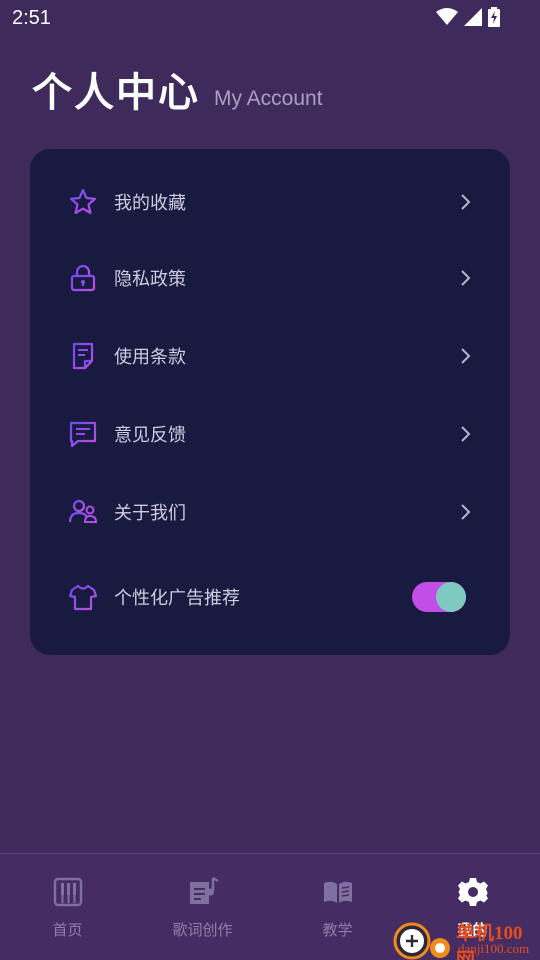  What do you see at coordinates (83, 356) in the screenshot?
I see `document-icon` at bounding box center [83, 356].